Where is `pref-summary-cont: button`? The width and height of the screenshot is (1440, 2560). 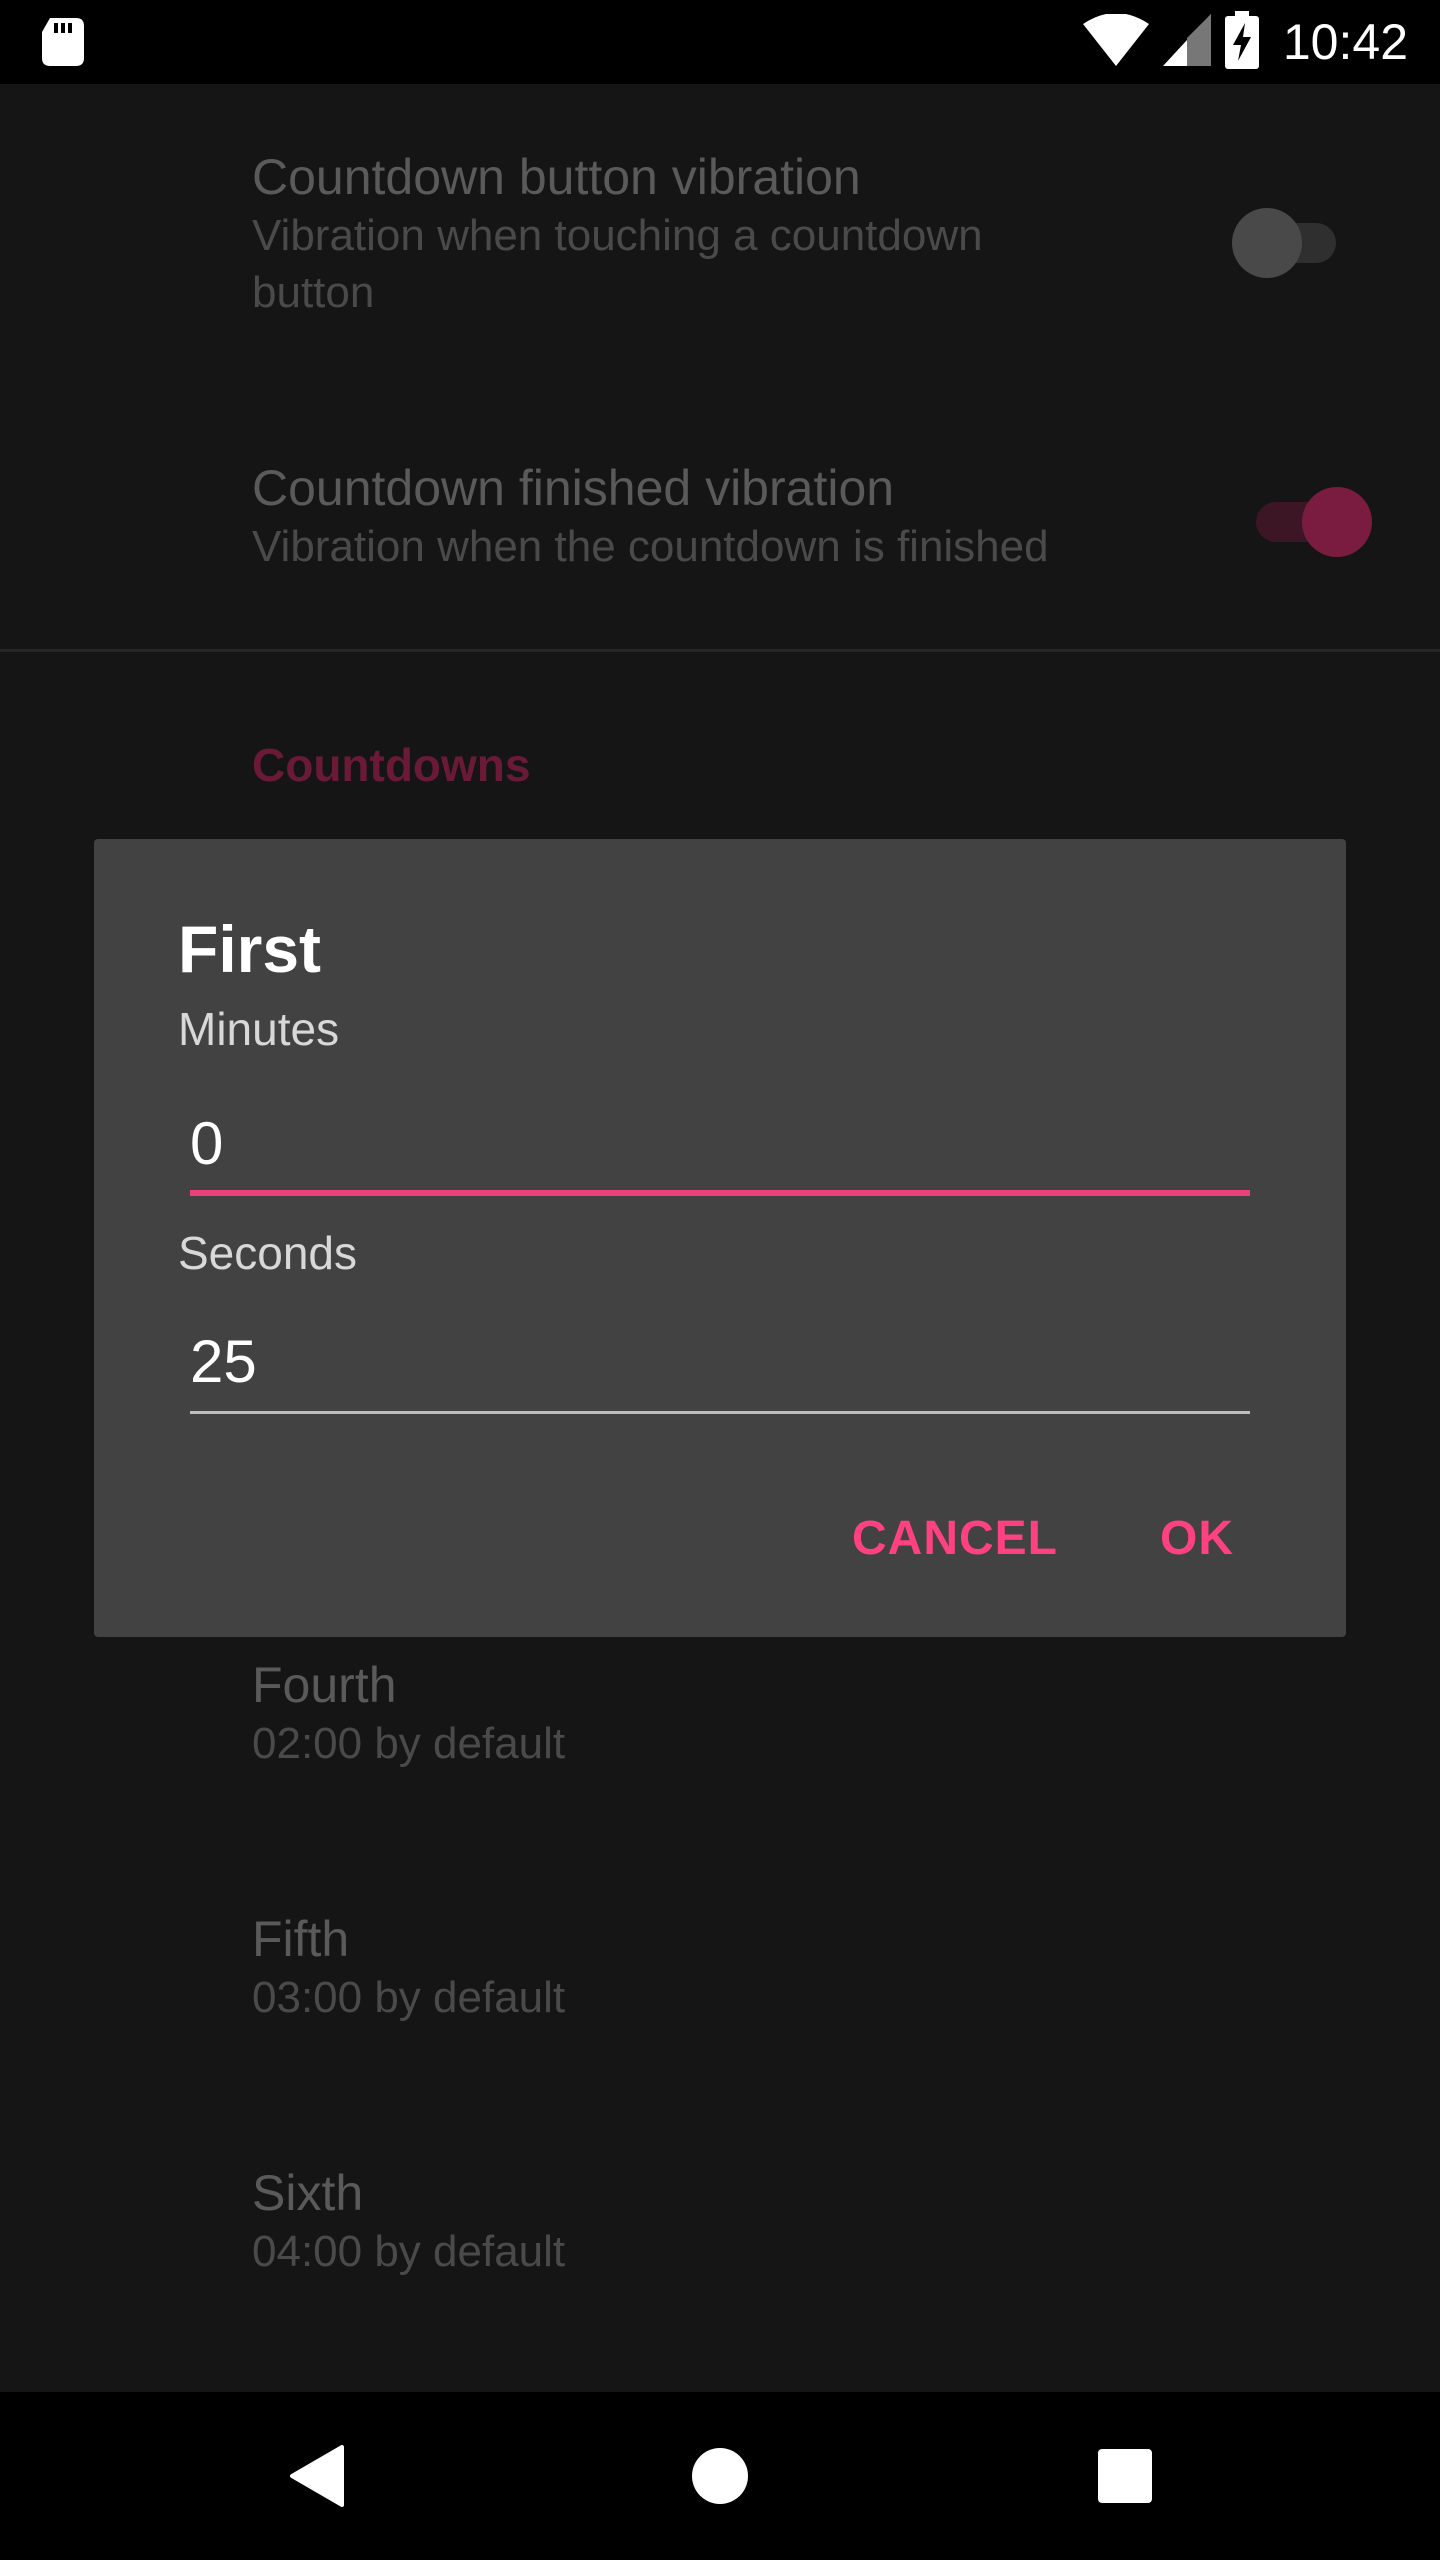 pref-summary-cont: button is located at coordinates (313, 293).